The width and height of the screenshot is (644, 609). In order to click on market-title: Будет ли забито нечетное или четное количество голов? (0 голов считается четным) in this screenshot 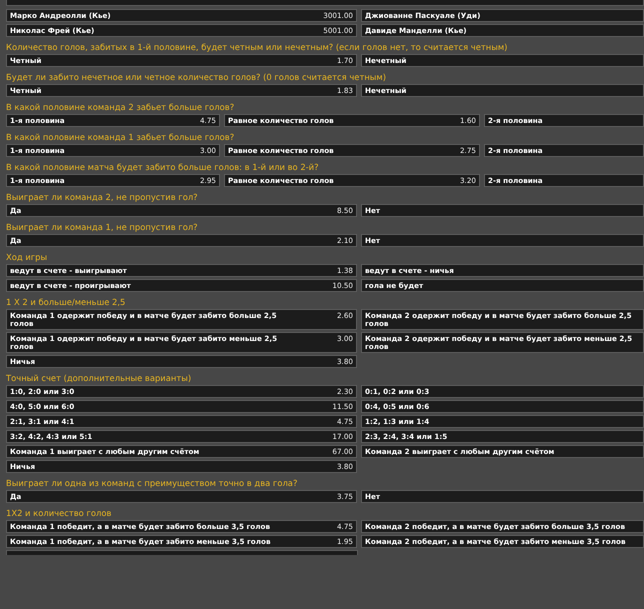, I will do `click(196, 77)`.